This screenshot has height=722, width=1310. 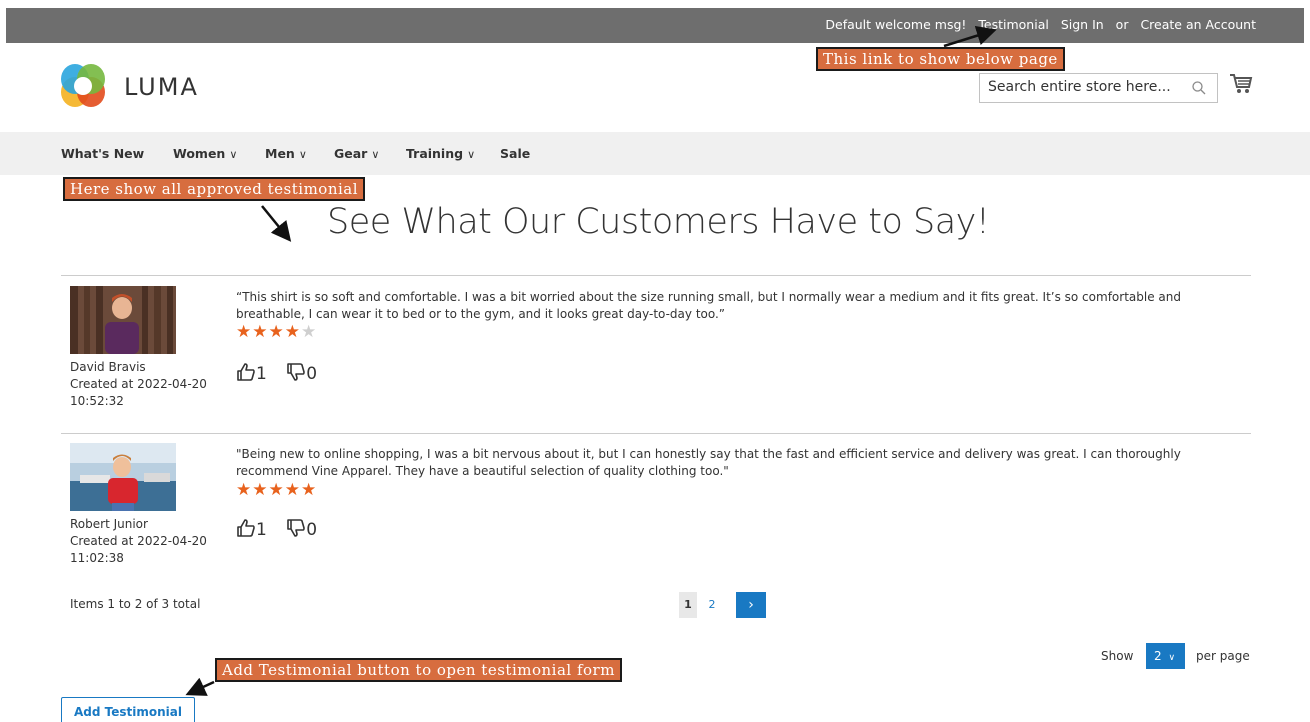 What do you see at coordinates (1241, 84) in the screenshot?
I see `cart-icon` at bounding box center [1241, 84].